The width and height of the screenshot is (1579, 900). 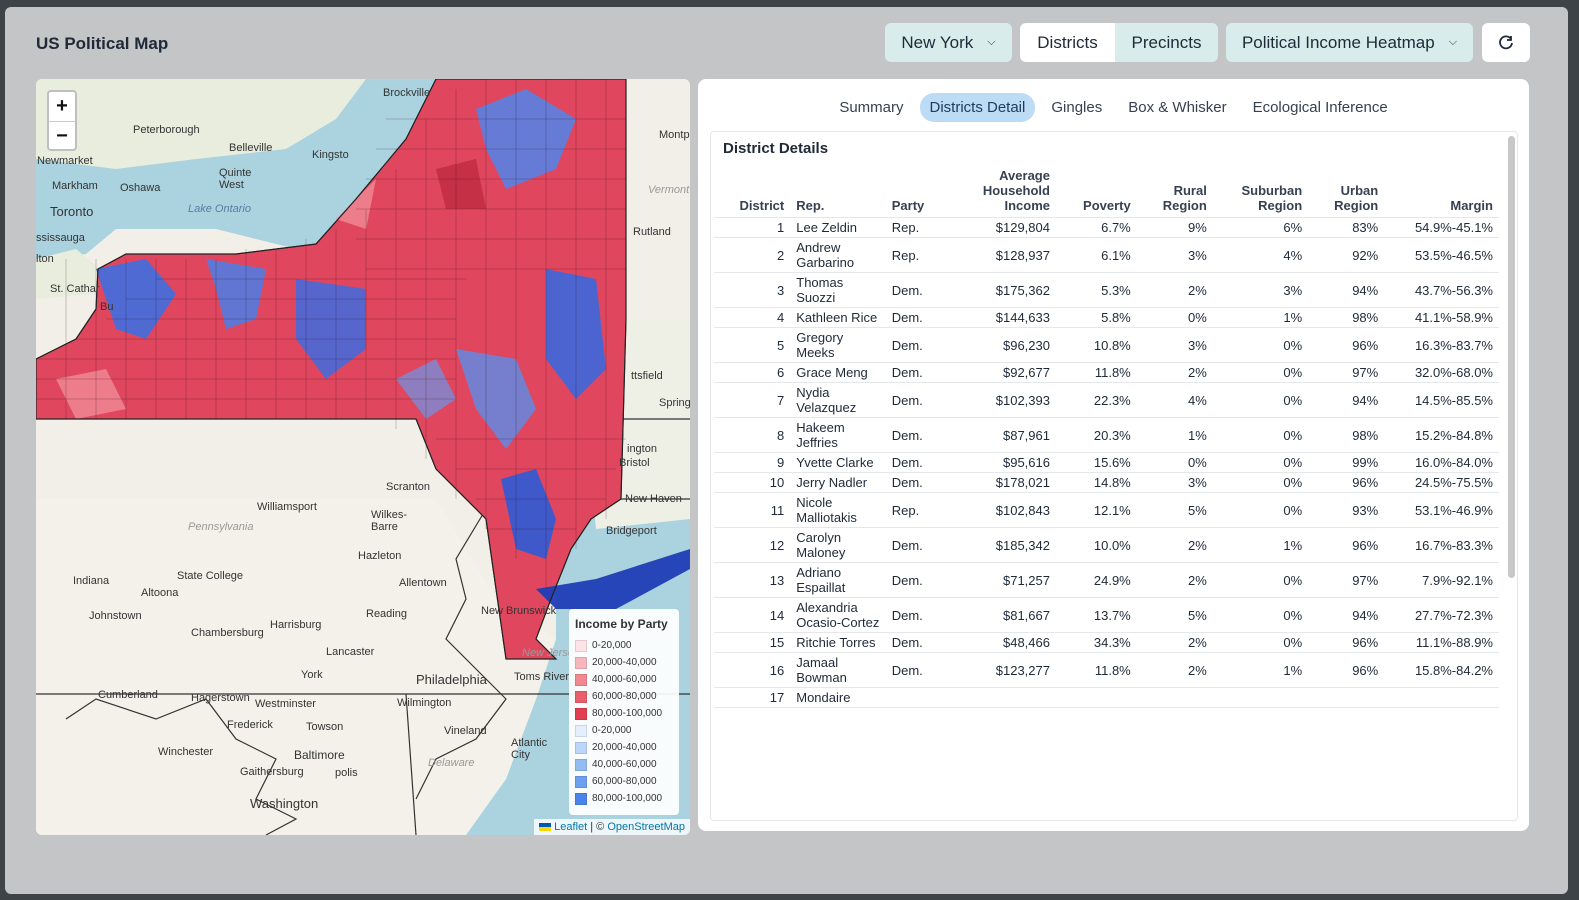 I want to click on table-cell: 7, so click(x=752, y=400).